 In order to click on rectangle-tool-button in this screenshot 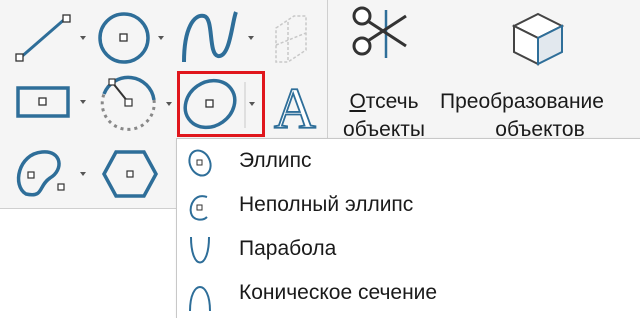, I will do `click(52, 102)`.